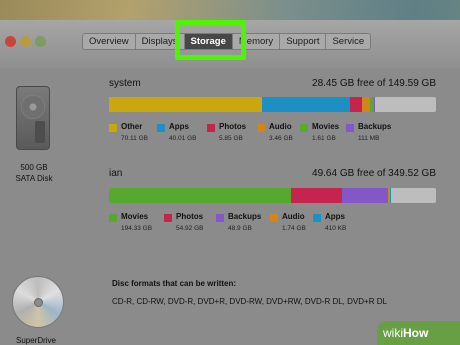 Image resolution: width=460 pixels, height=345 pixels. I want to click on legend-label: Other, so click(132, 126).